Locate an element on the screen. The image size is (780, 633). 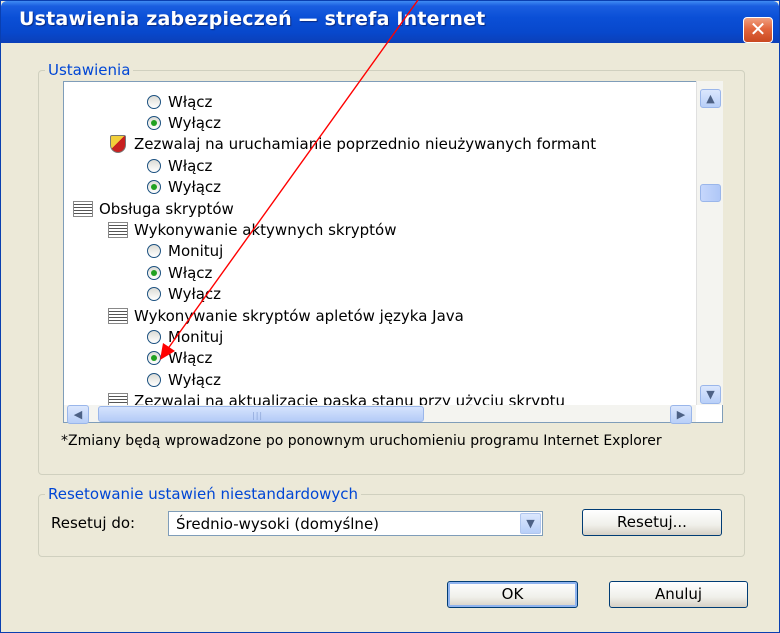
horizontal-scrollbar: ◀ ||| ▶ is located at coordinates (380, 414).